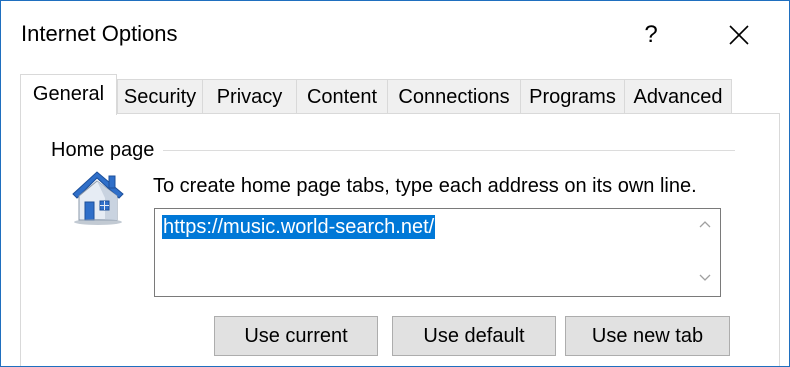 This screenshot has height=367, width=790. What do you see at coordinates (474, 336) in the screenshot?
I see `use-default-button: Use default` at bounding box center [474, 336].